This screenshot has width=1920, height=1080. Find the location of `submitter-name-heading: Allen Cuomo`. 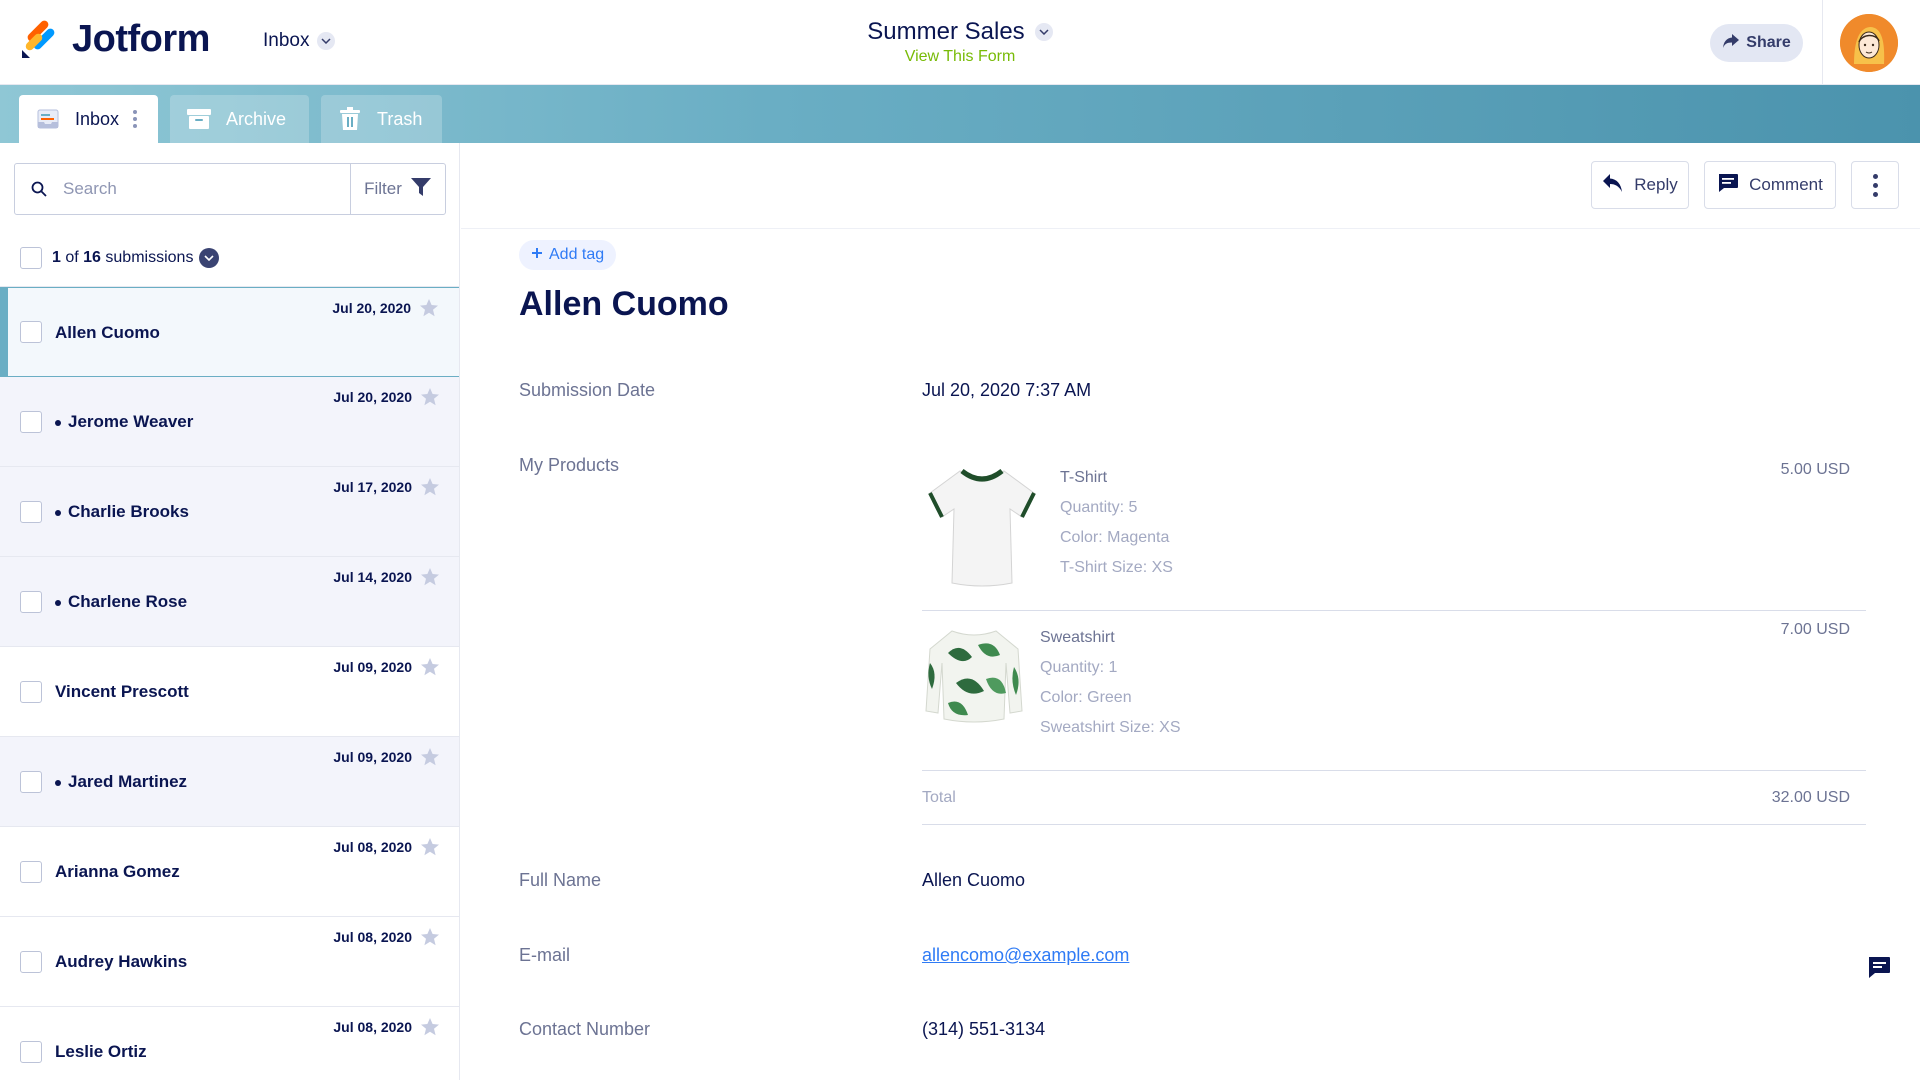

submitter-name-heading: Allen Cuomo is located at coordinates (624, 304).